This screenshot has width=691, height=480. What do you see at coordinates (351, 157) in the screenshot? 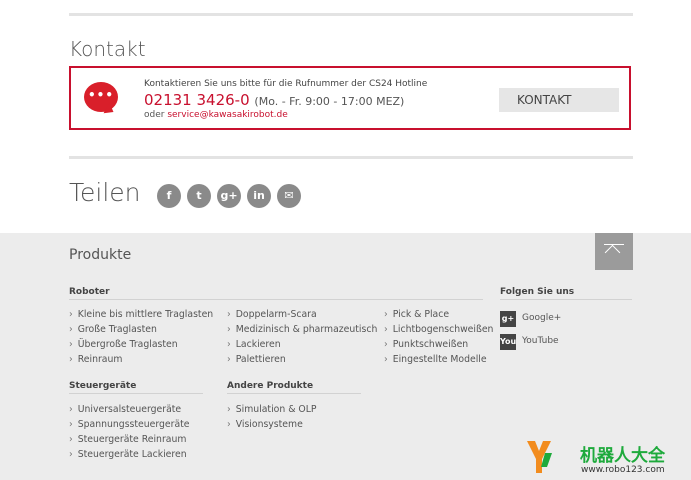
I see `contact-divider` at bounding box center [351, 157].